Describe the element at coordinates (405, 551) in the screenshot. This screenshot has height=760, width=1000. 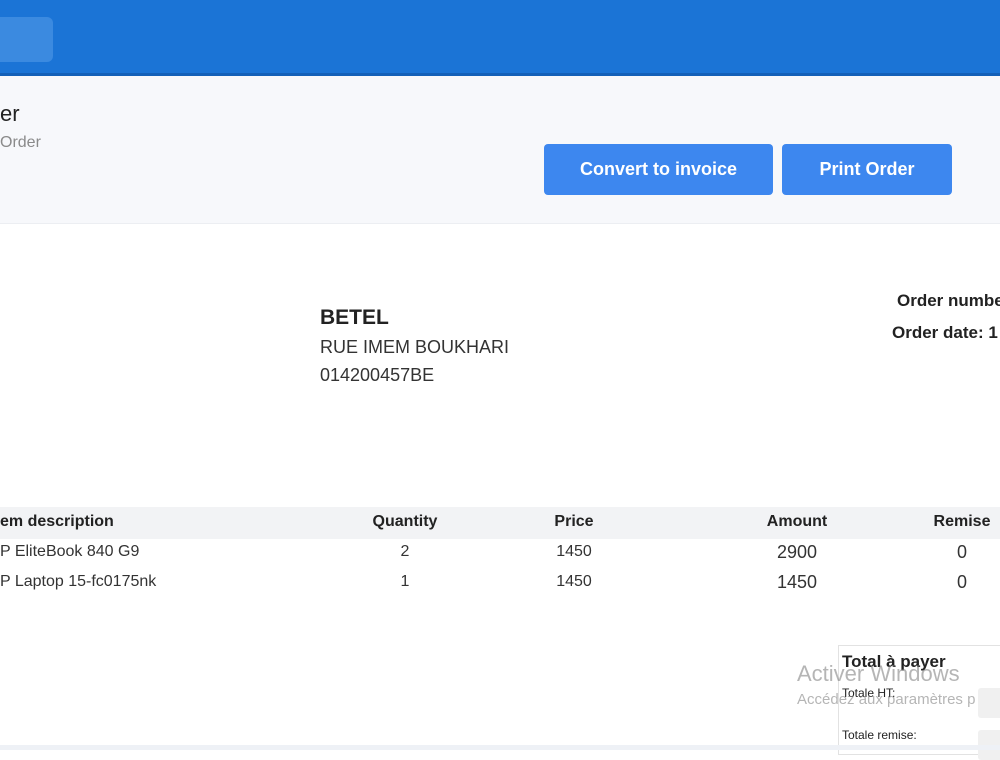
I see `item-quantity: 2` at that location.